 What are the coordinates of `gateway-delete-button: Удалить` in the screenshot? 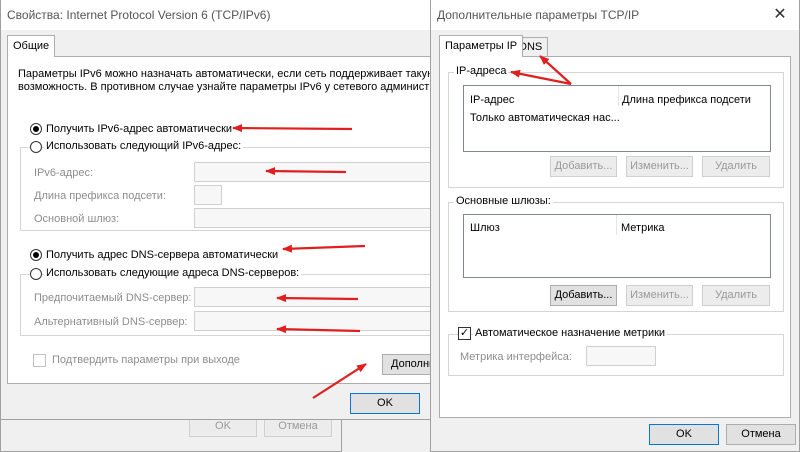 It's located at (736, 295).